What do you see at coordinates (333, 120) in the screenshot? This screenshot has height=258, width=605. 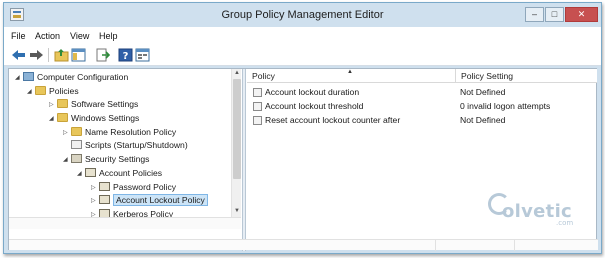 I see `policy-name: Reset account lockout counter after` at bounding box center [333, 120].